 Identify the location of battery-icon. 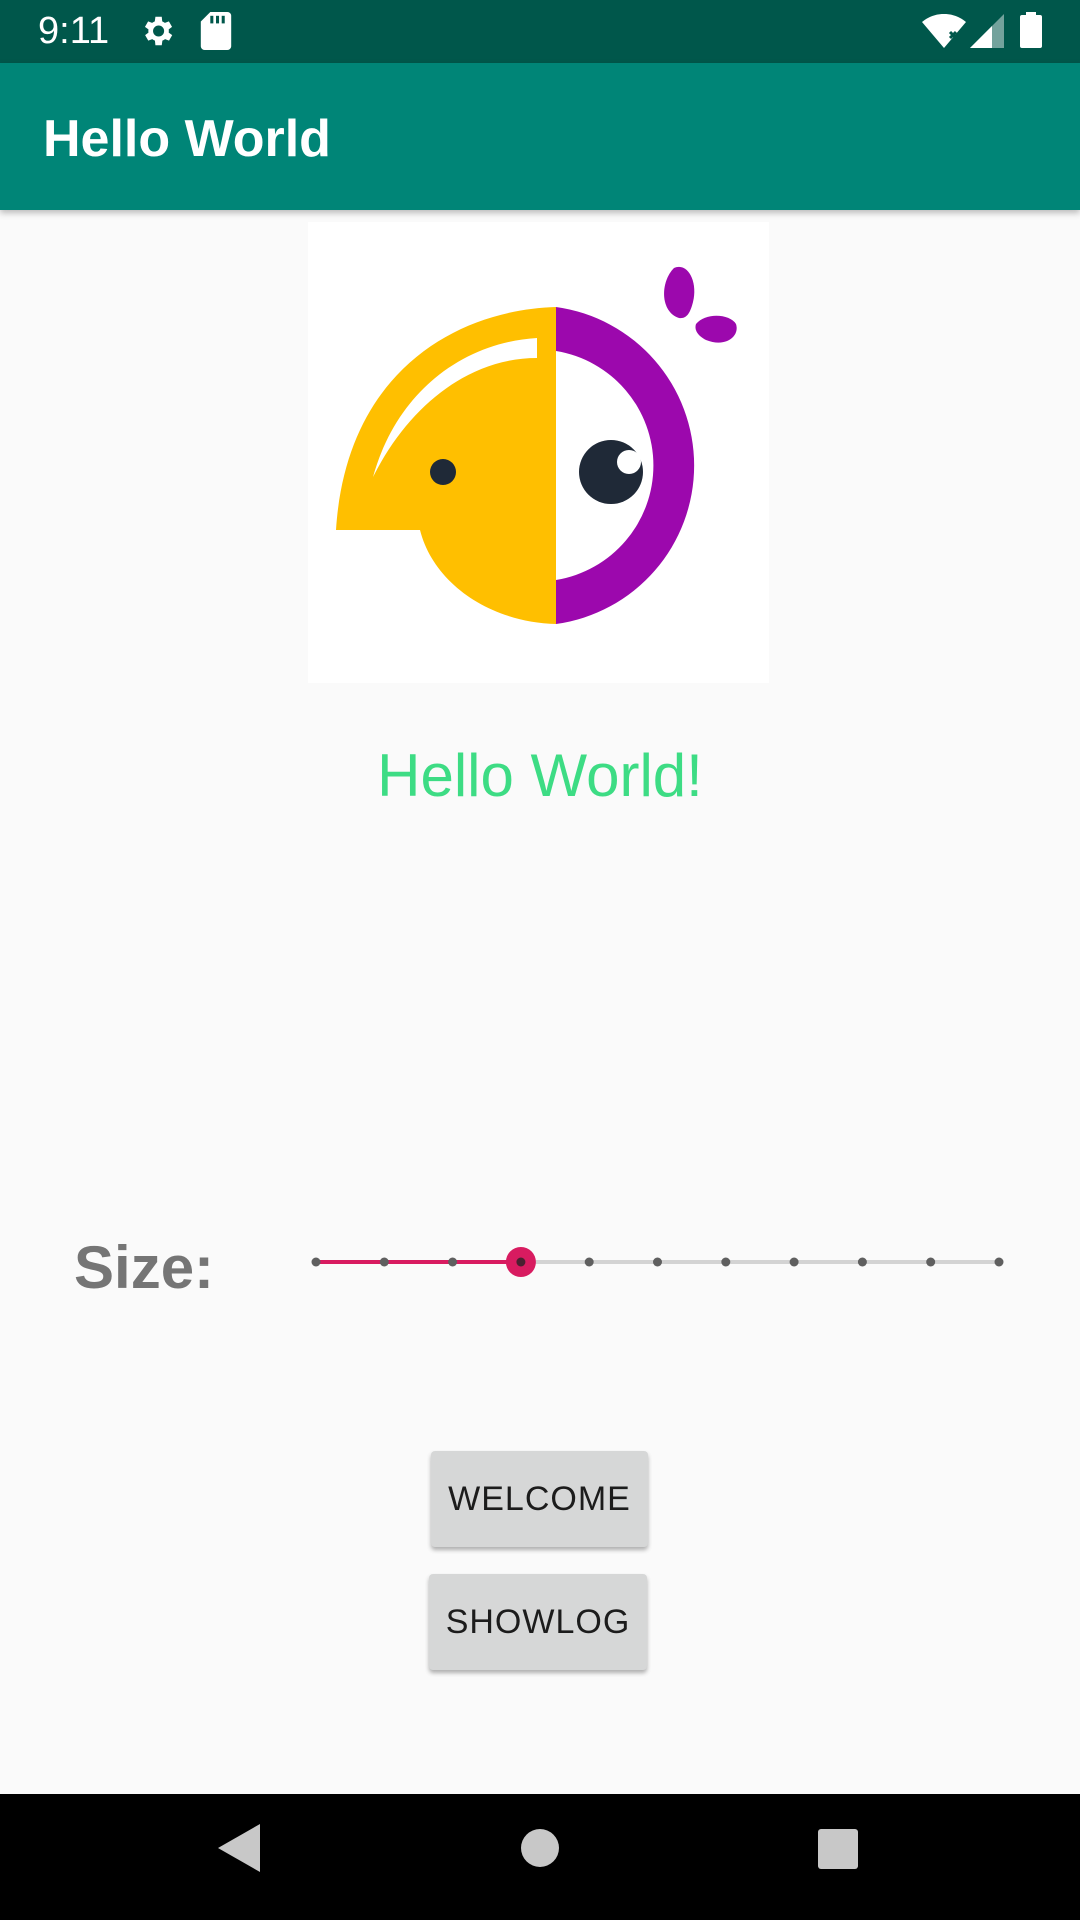
(1031, 32).